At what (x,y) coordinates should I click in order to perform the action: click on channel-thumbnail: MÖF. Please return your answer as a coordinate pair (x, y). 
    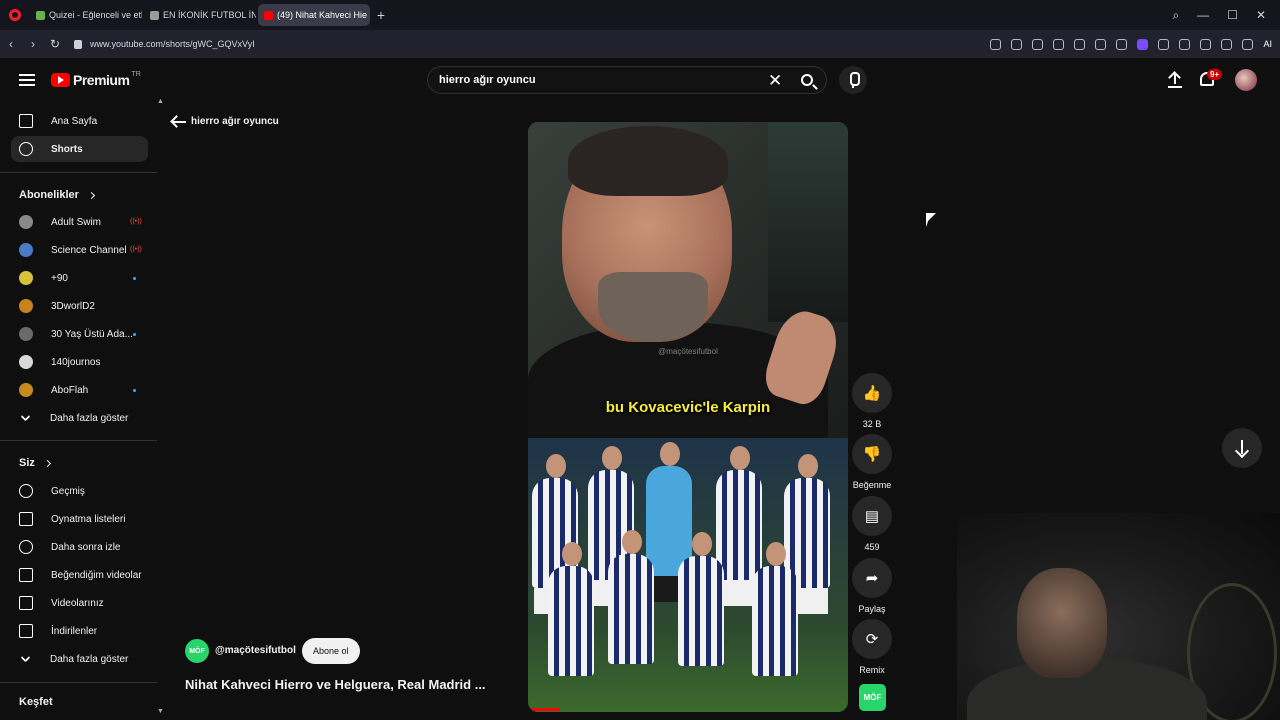
    Looking at the image, I should click on (872, 697).